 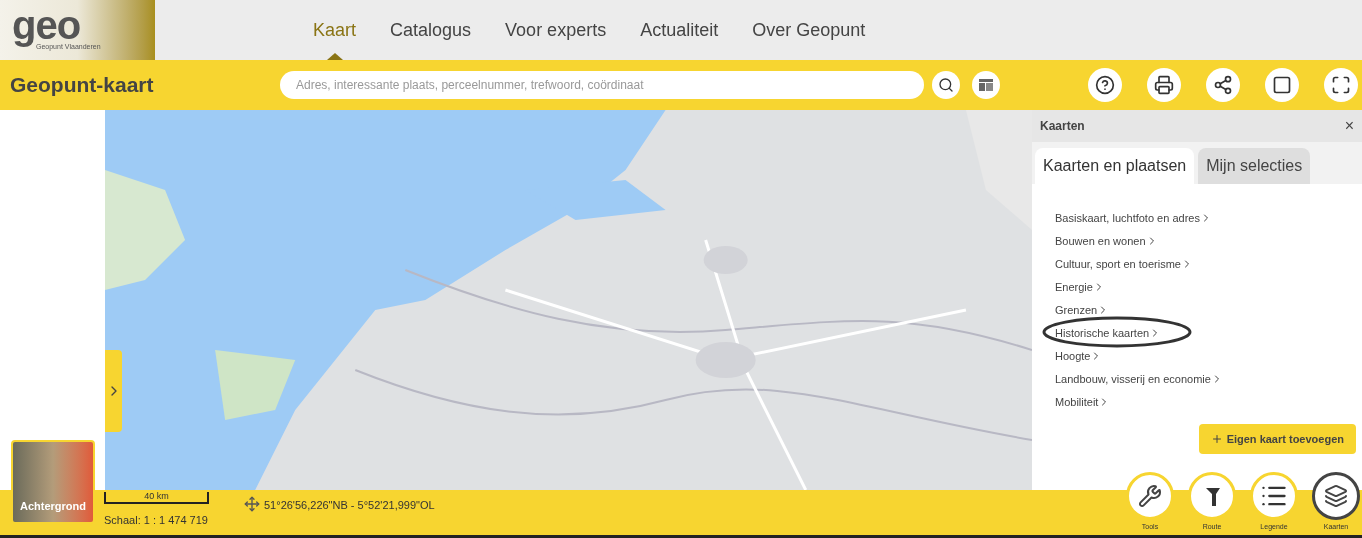 I want to click on print-button, so click(x=1164, y=85).